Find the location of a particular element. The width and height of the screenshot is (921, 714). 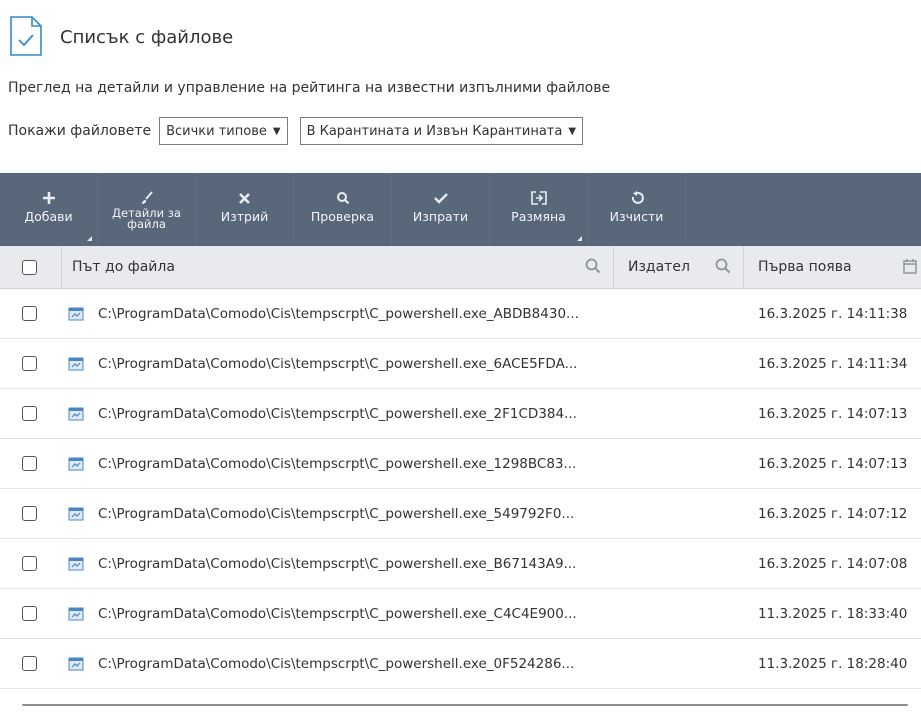

dropdown-corner-icon is located at coordinates (89, 238).